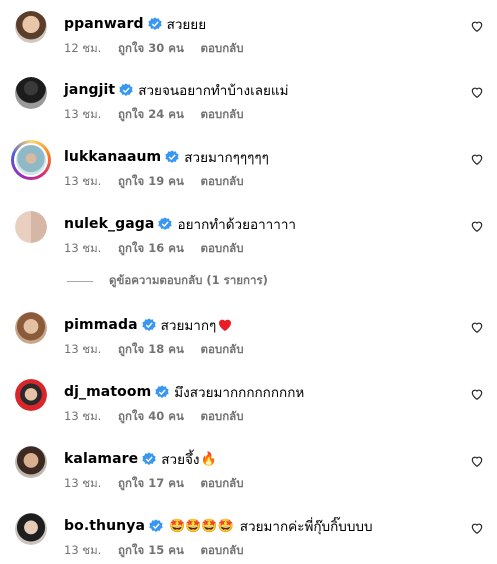 This screenshot has height=564, width=497. What do you see at coordinates (80, 281) in the screenshot?
I see `divider` at bounding box center [80, 281].